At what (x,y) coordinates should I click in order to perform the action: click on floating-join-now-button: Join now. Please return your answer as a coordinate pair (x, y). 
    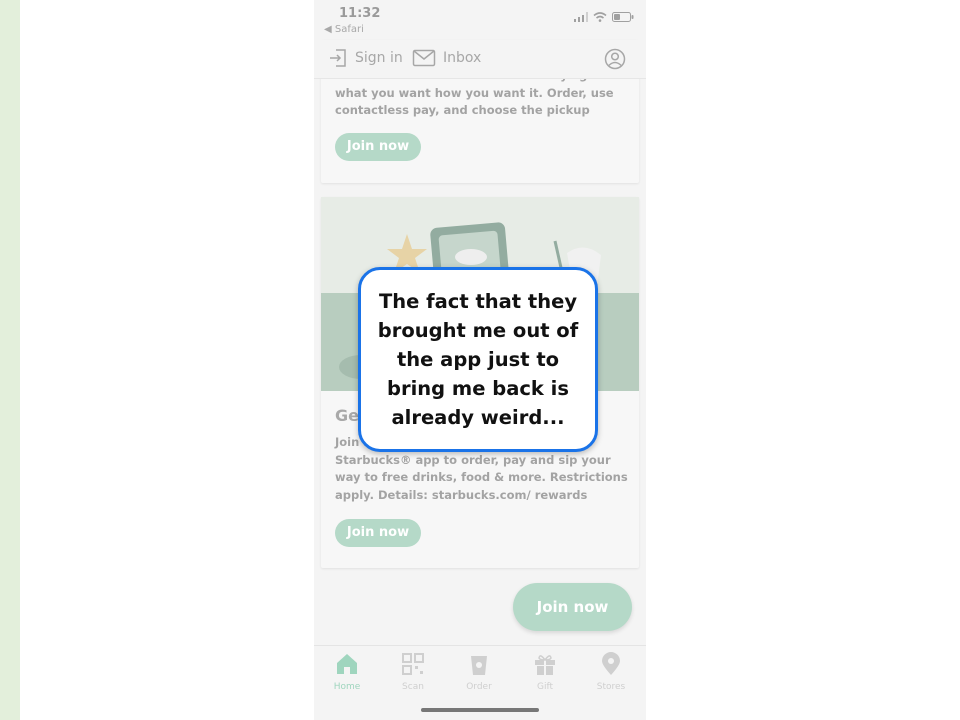
    Looking at the image, I should click on (572, 607).